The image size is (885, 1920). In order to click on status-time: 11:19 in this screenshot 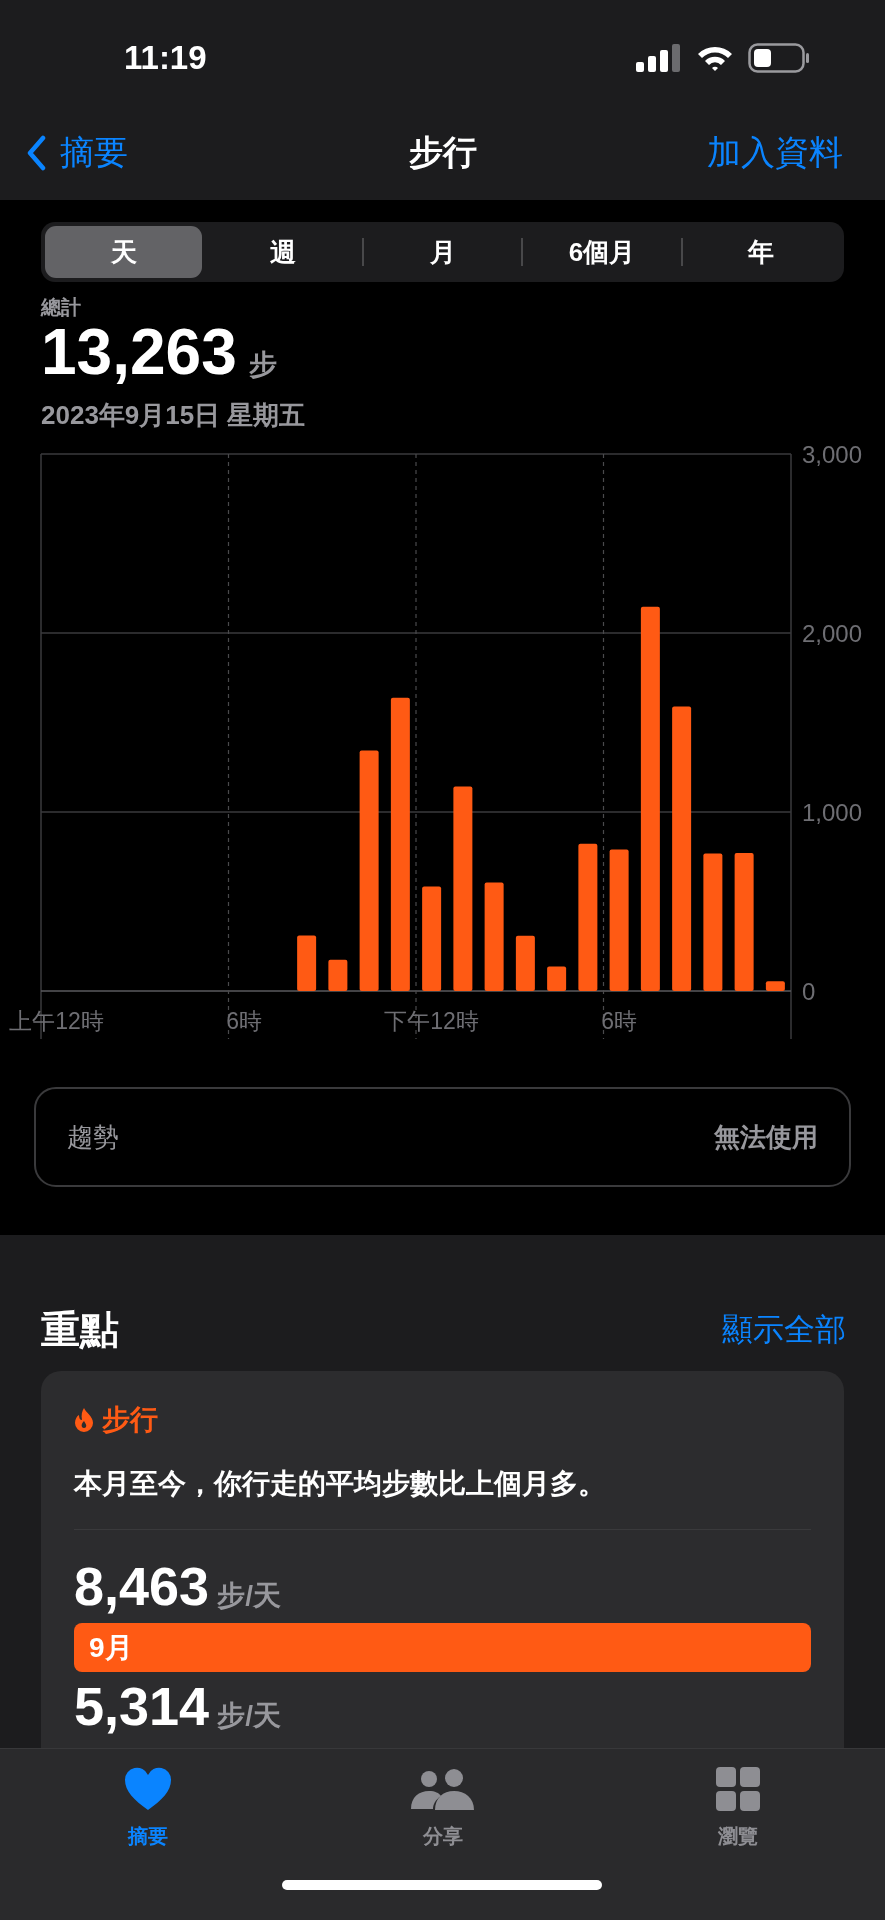, I will do `click(165, 57)`.